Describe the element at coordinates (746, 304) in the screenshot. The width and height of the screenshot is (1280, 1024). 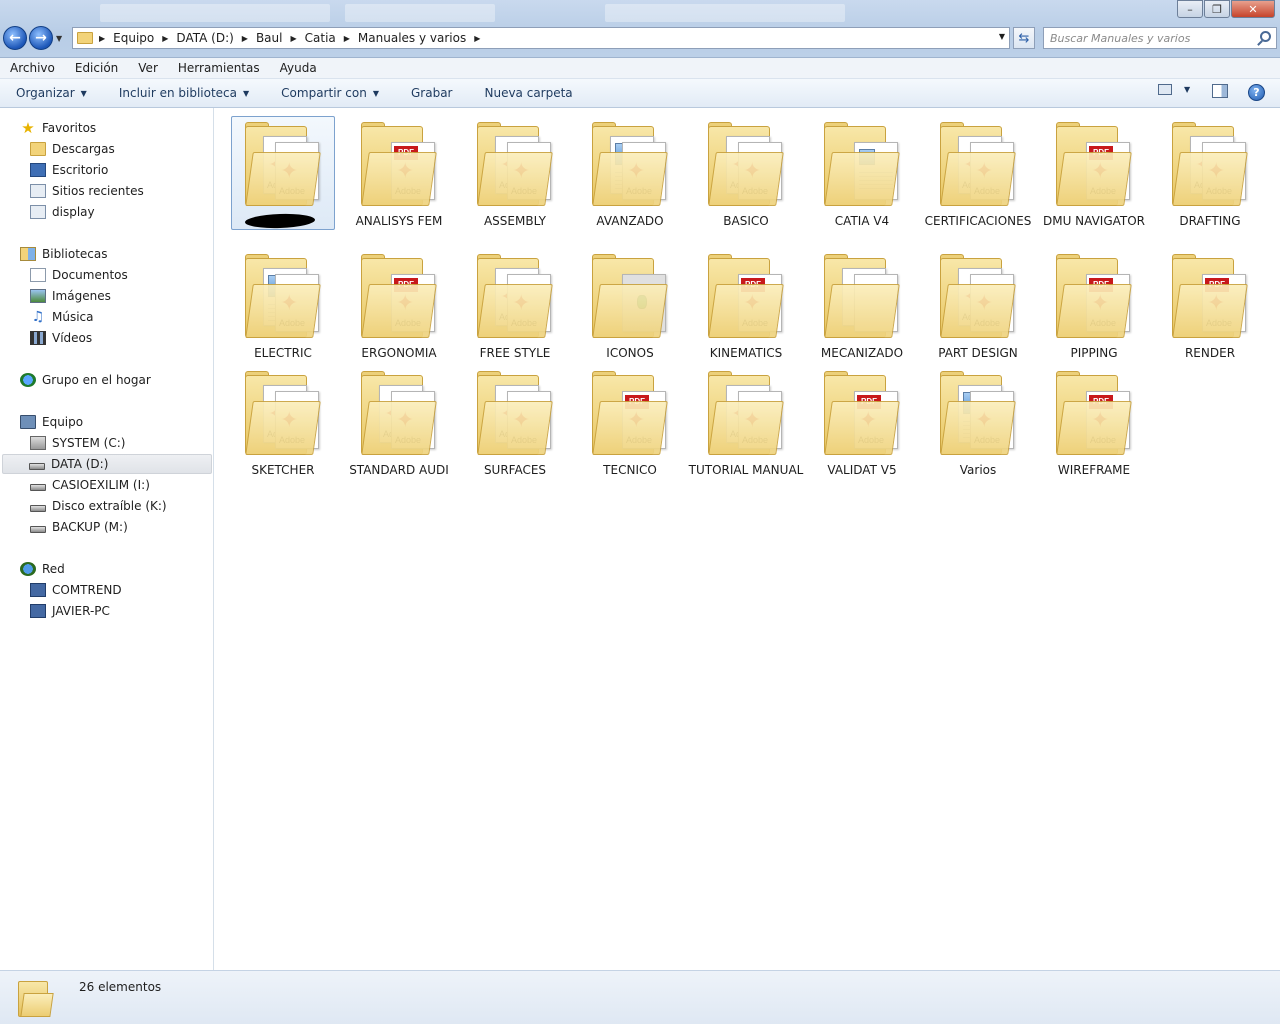
I see `folder-item: PDF✦Adobe KINEMATICS` at that location.